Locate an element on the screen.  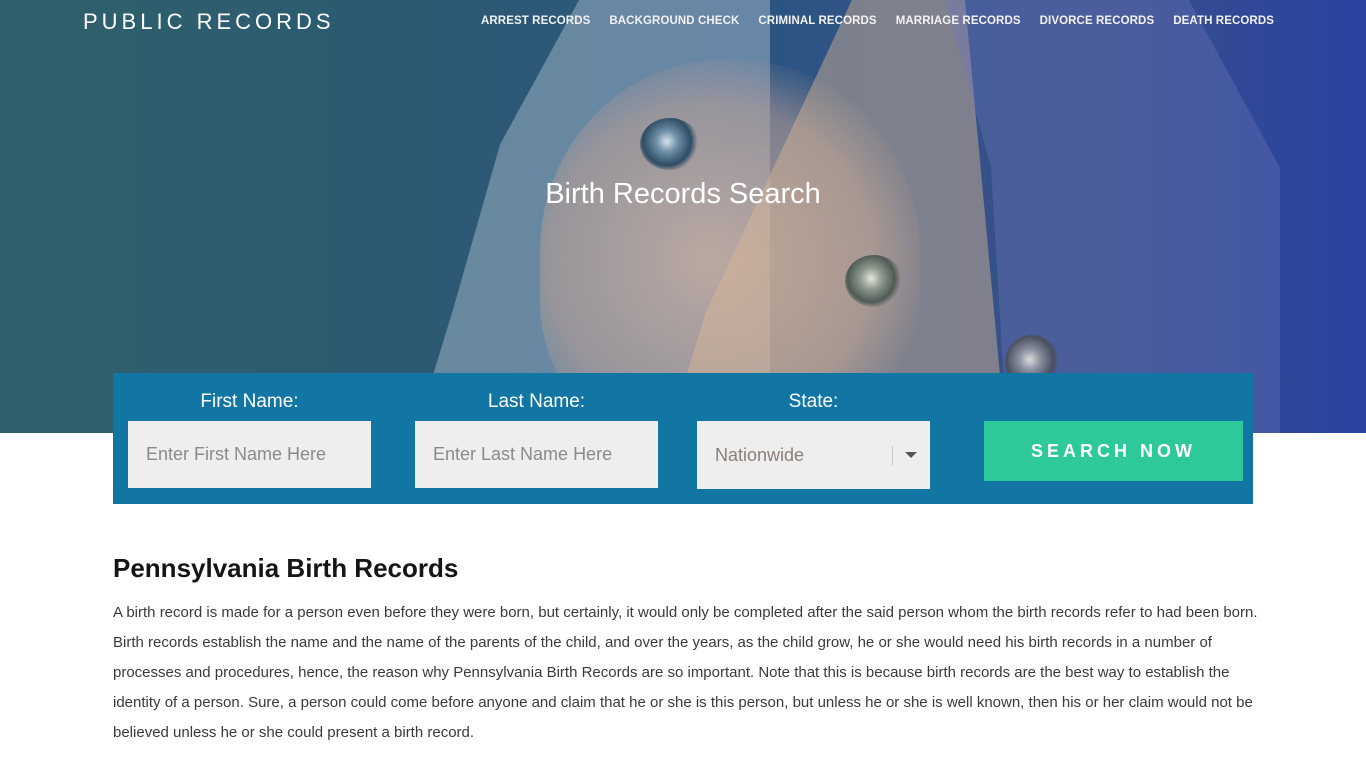
nav-marriage-records: MARRIAGE RECORDS is located at coordinates (958, 21).